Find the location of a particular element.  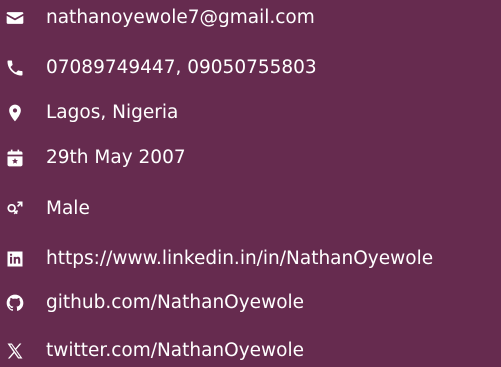

x-twitter-icon is located at coordinates (15, 351).